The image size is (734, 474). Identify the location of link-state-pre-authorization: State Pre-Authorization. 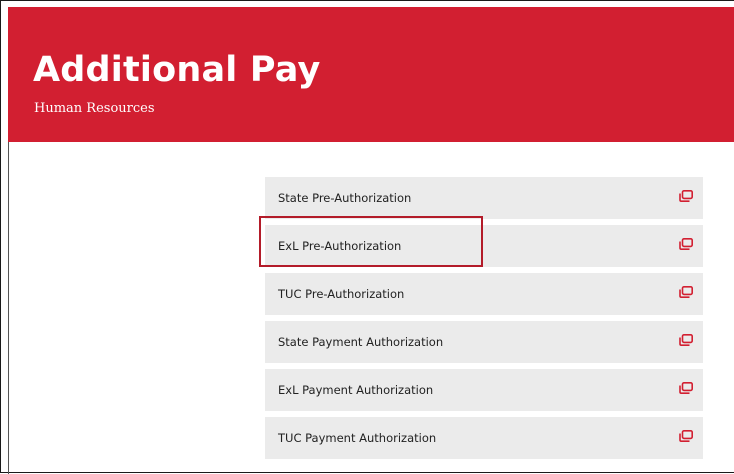
(484, 198).